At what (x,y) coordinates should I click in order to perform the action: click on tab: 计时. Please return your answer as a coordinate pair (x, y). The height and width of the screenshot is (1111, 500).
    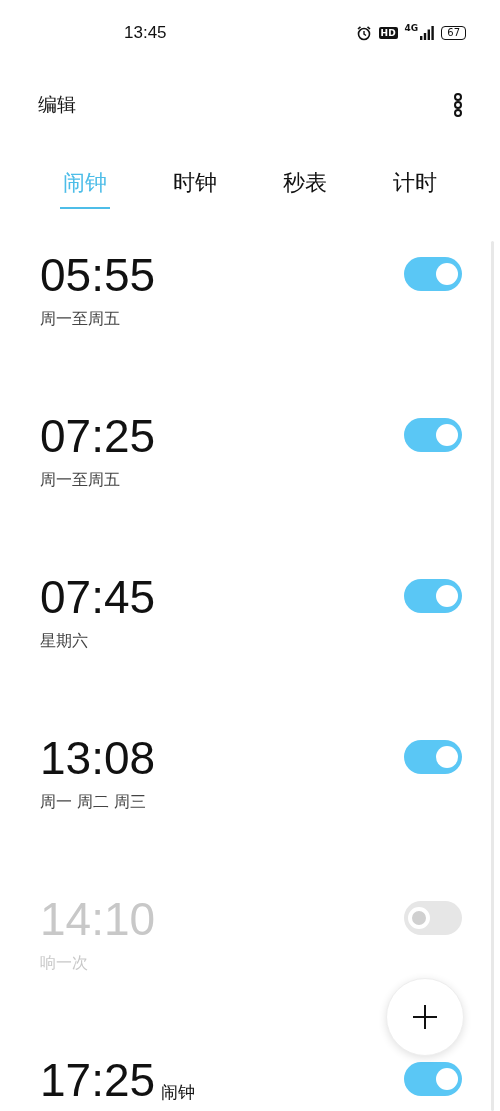
    Looking at the image, I should click on (415, 184).